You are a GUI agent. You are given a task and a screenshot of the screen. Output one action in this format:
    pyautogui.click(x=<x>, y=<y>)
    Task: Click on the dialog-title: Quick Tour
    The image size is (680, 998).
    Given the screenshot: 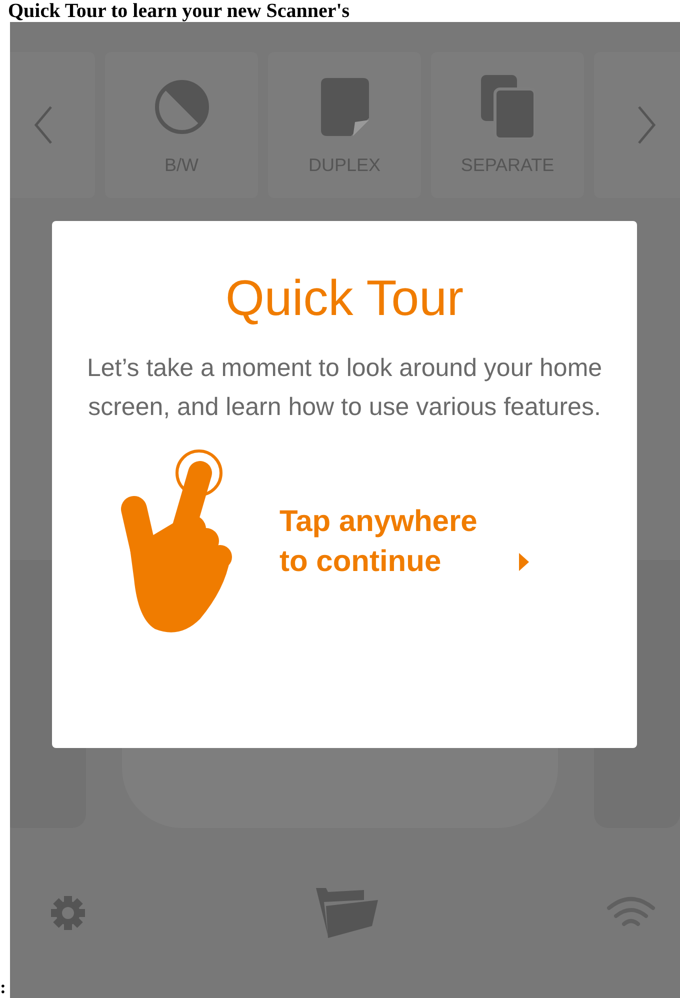 What is the action you would take?
    pyautogui.click(x=344, y=298)
    